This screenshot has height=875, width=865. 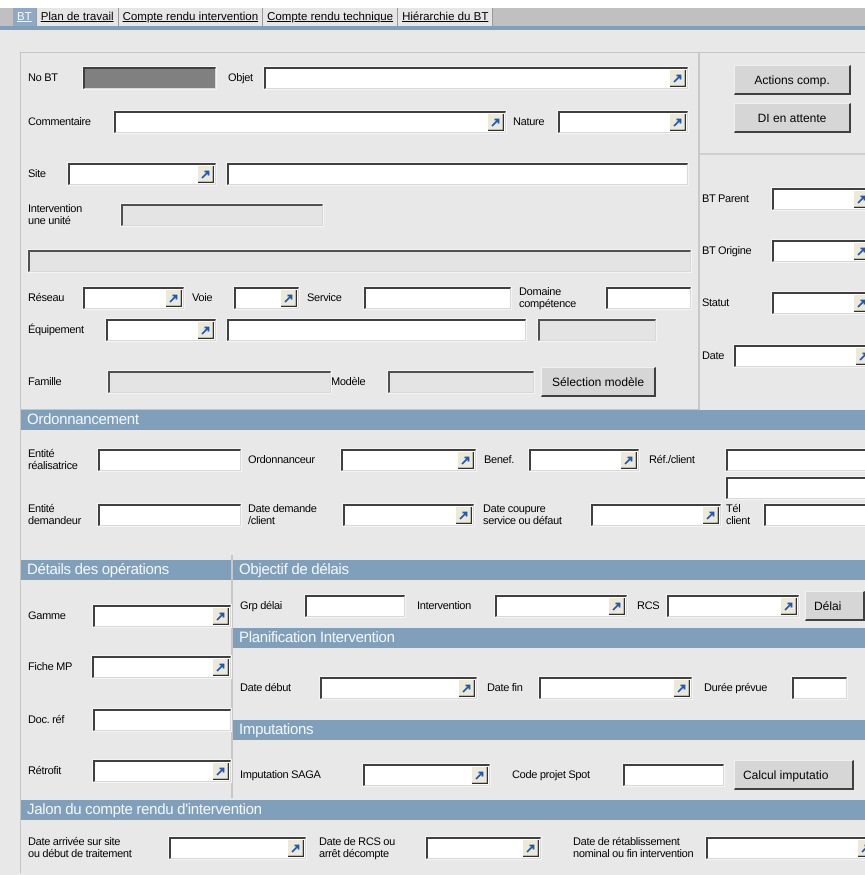 What do you see at coordinates (56, 330) in the screenshot?
I see `field-label: Équipement` at bounding box center [56, 330].